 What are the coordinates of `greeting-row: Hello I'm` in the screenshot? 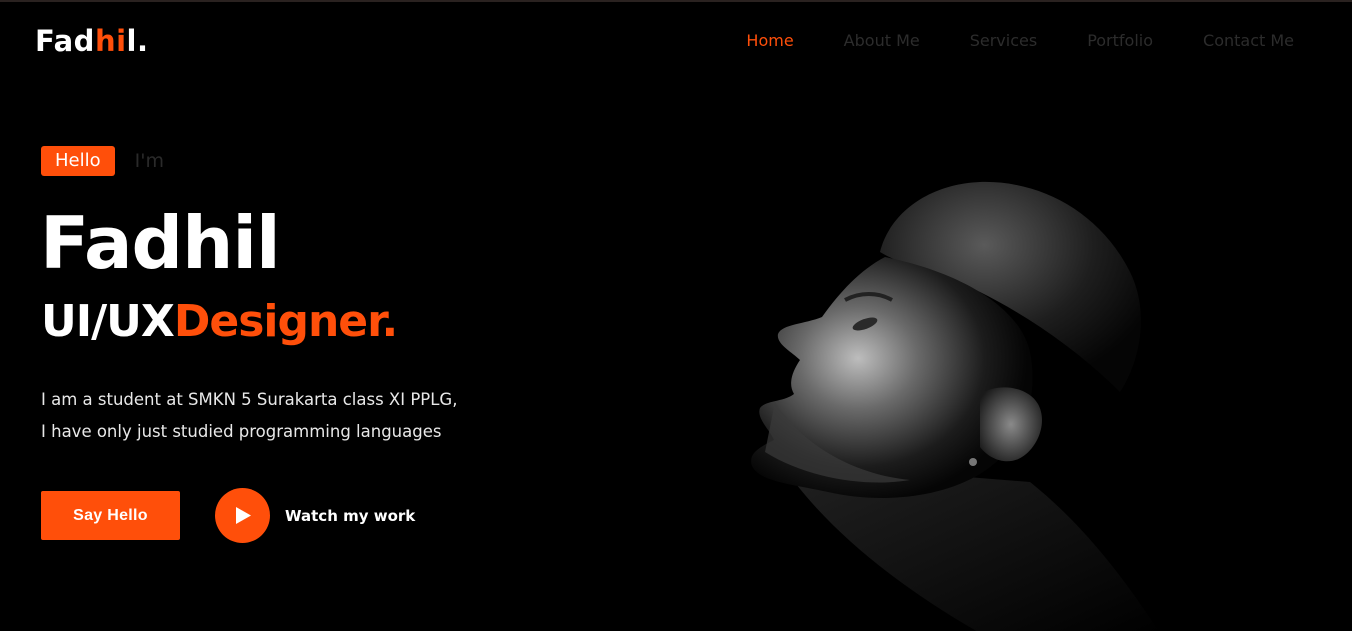 It's located at (102, 161).